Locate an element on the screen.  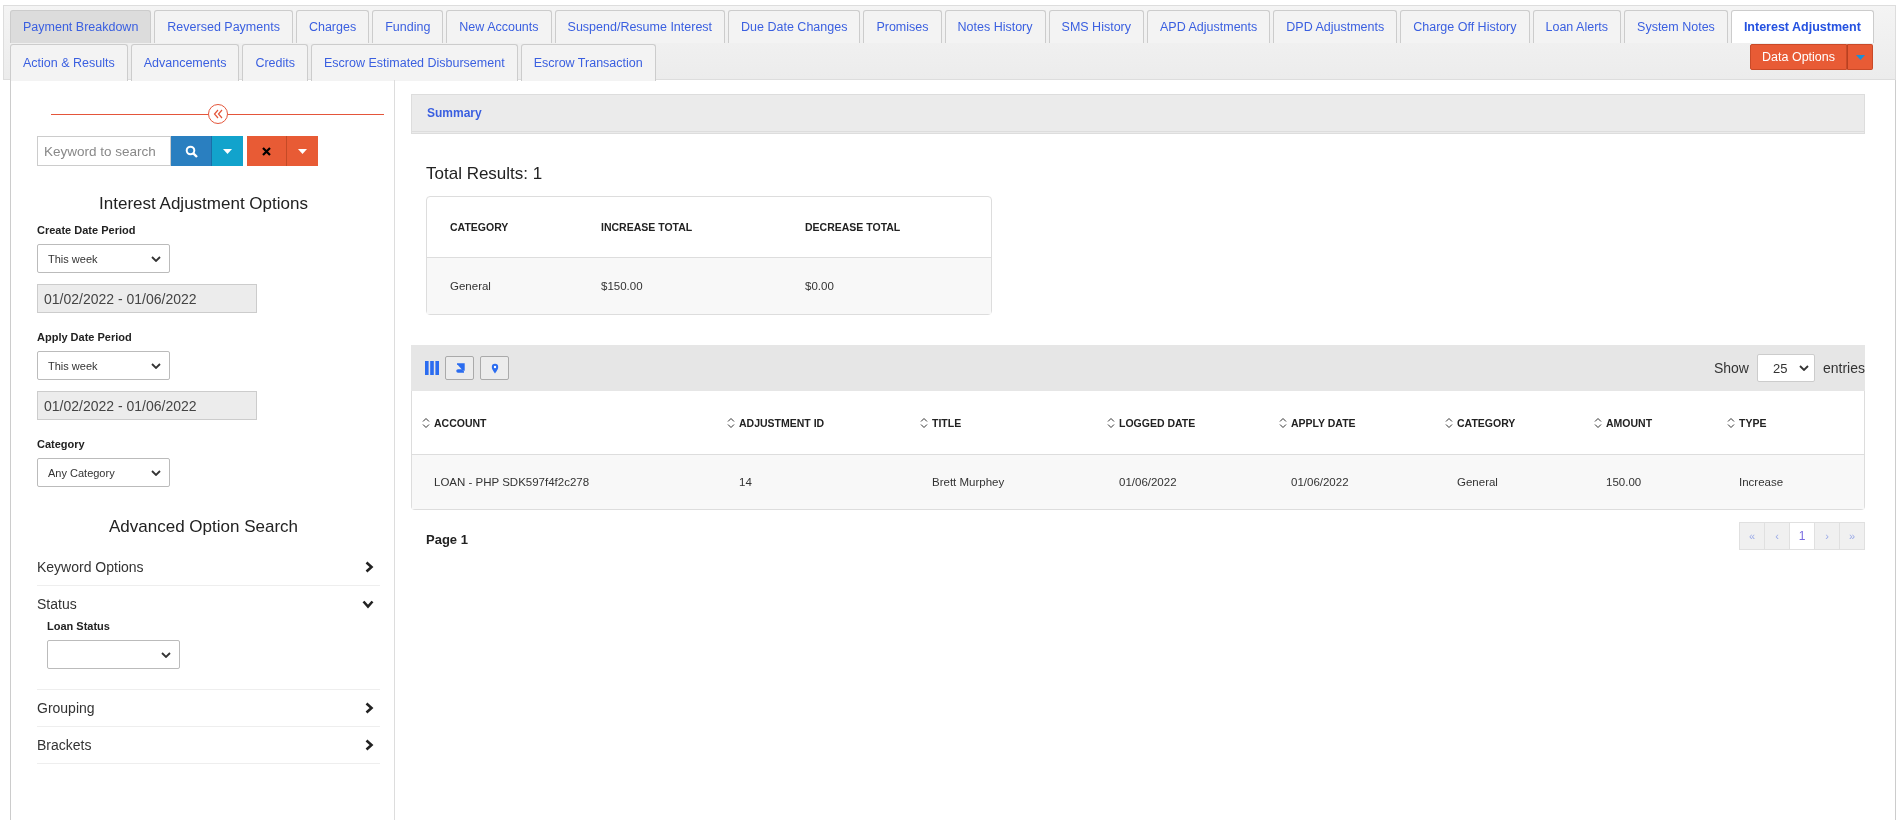
tab: Notes History is located at coordinates (995, 26).